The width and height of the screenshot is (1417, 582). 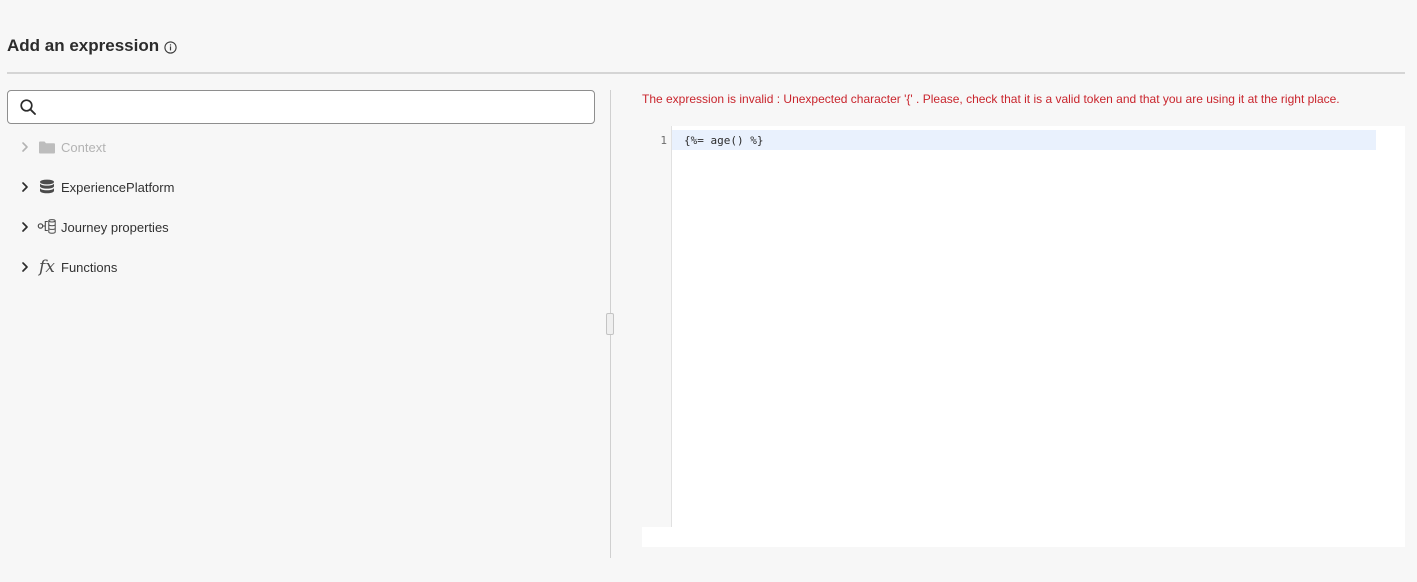 I want to click on journey-properties-icon, so click(x=47, y=227).